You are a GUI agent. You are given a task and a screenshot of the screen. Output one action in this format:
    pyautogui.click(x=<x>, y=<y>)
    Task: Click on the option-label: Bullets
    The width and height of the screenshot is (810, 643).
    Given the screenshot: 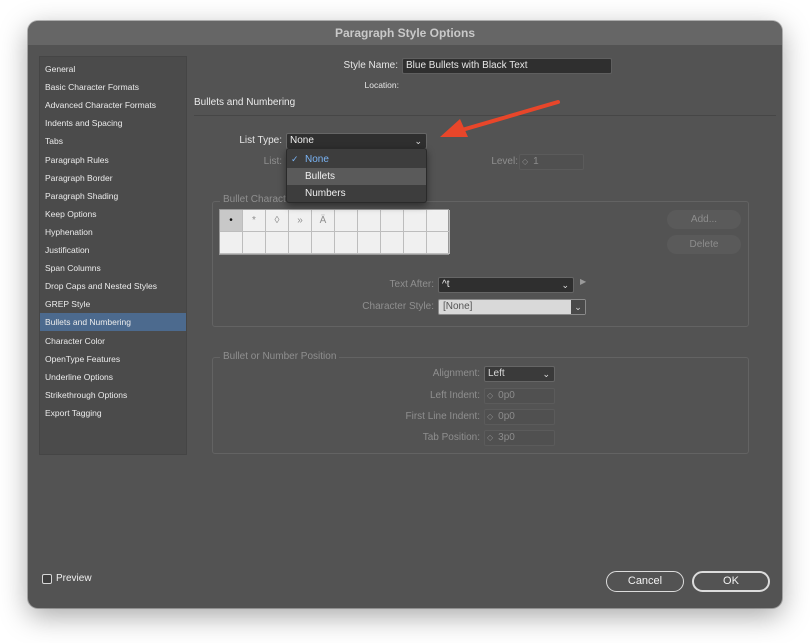 What is the action you would take?
    pyautogui.click(x=320, y=176)
    